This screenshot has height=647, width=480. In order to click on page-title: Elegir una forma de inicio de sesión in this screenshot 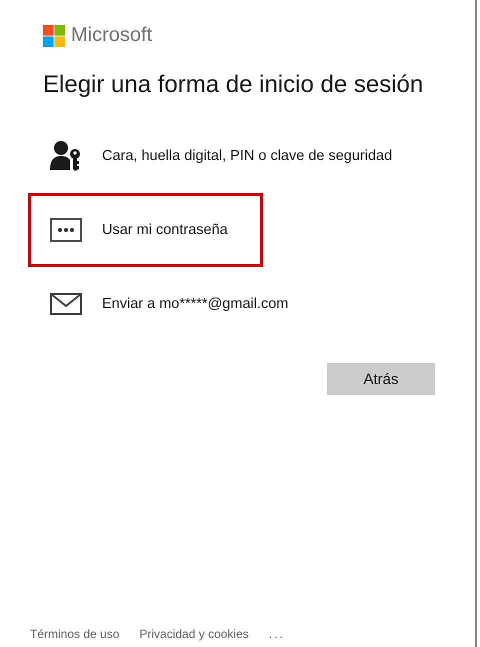, I will do `click(233, 85)`.